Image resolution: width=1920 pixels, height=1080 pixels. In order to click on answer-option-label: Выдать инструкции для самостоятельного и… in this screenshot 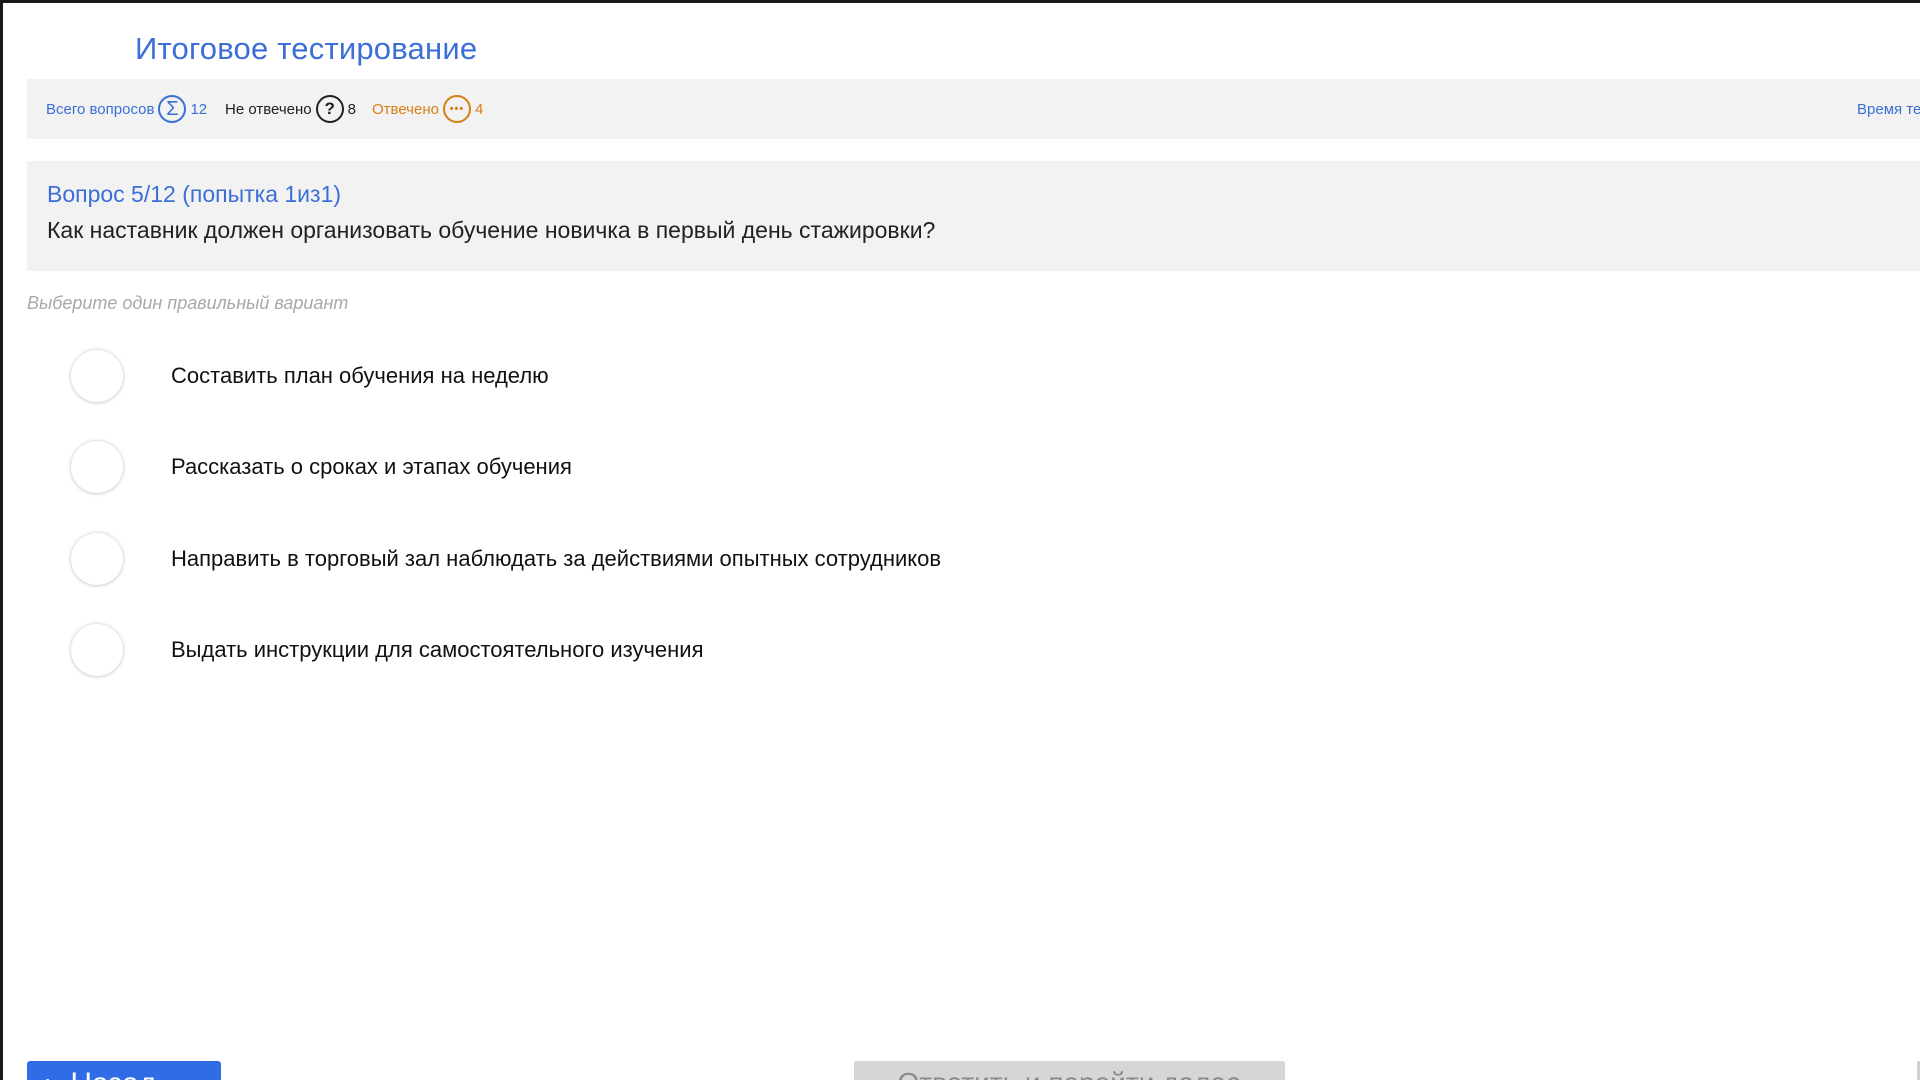, I will do `click(437, 649)`.